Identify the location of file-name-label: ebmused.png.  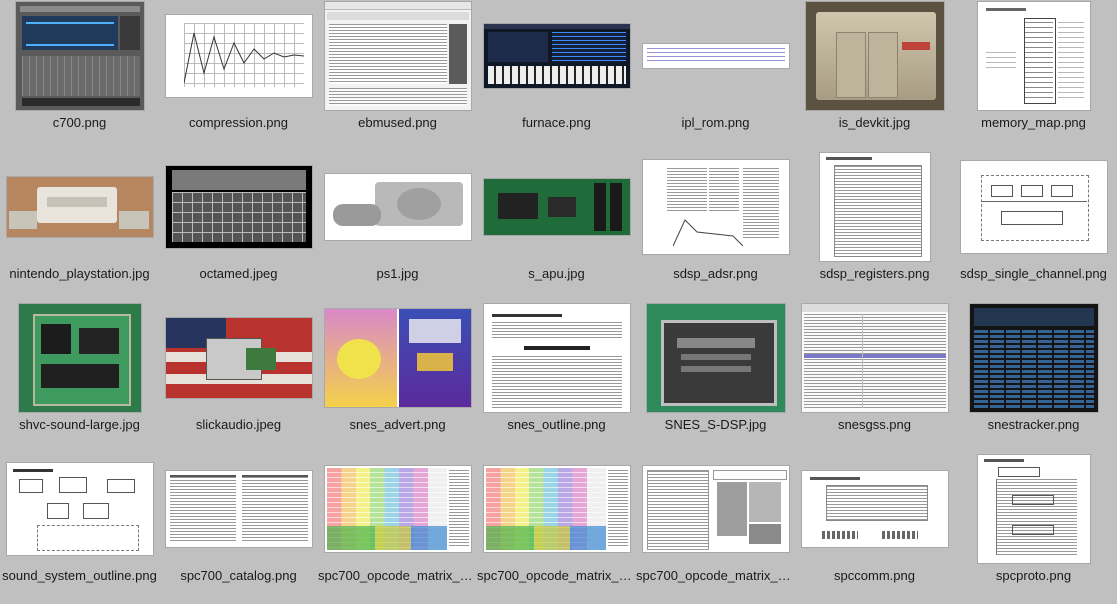
(397, 122).